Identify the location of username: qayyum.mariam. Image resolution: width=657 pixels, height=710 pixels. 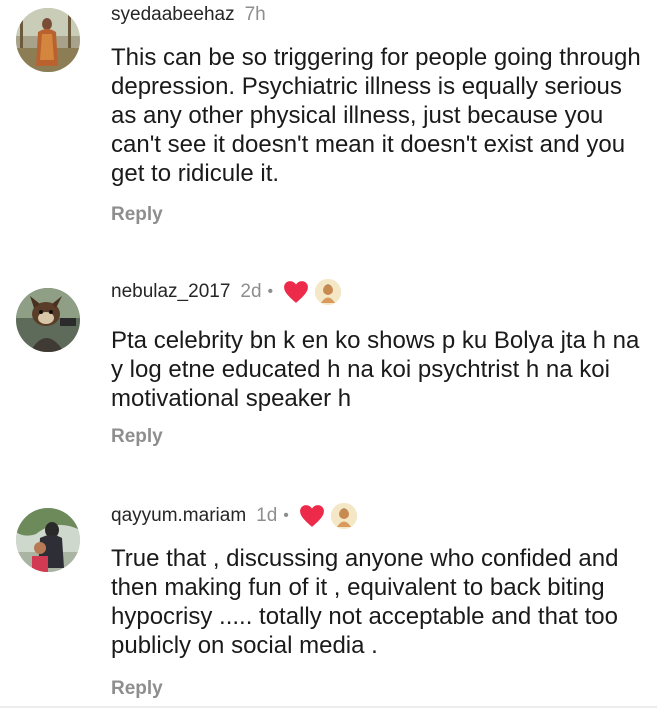
(178, 516).